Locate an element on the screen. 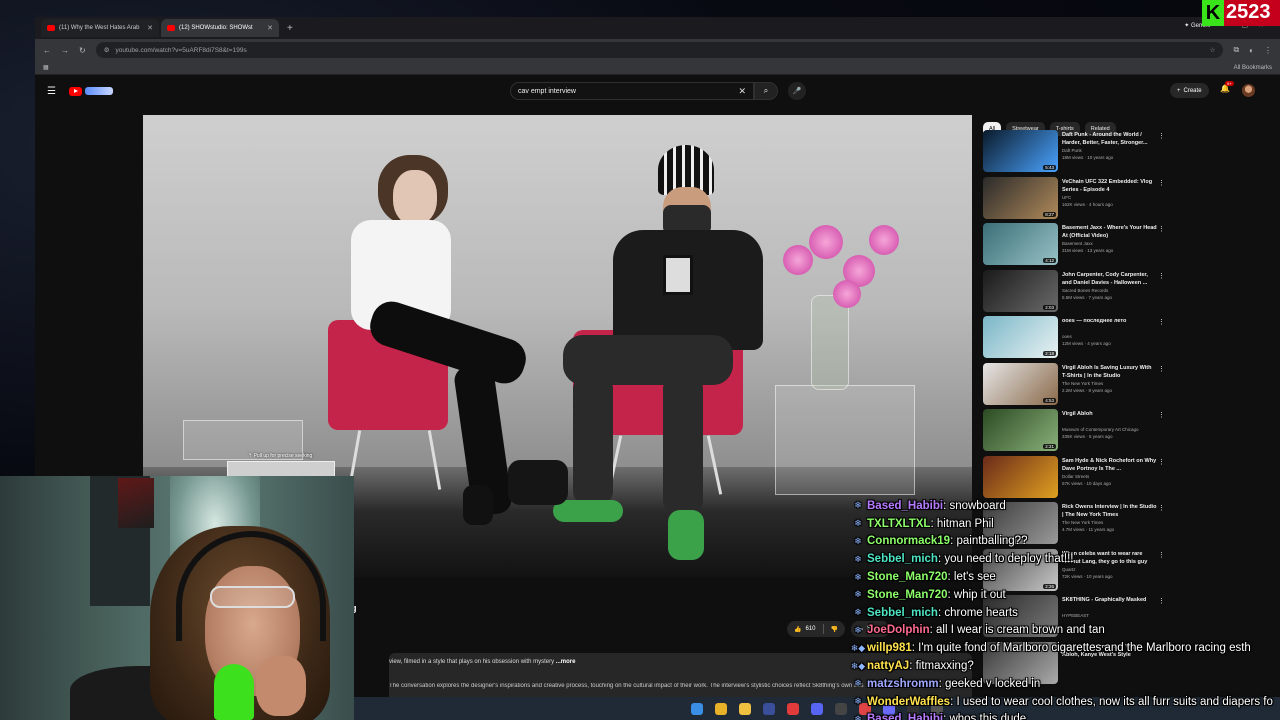 The height and width of the screenshot is (720, 1280). bookmark-star-icon: ☆ is located at coordinates (1213, 50).